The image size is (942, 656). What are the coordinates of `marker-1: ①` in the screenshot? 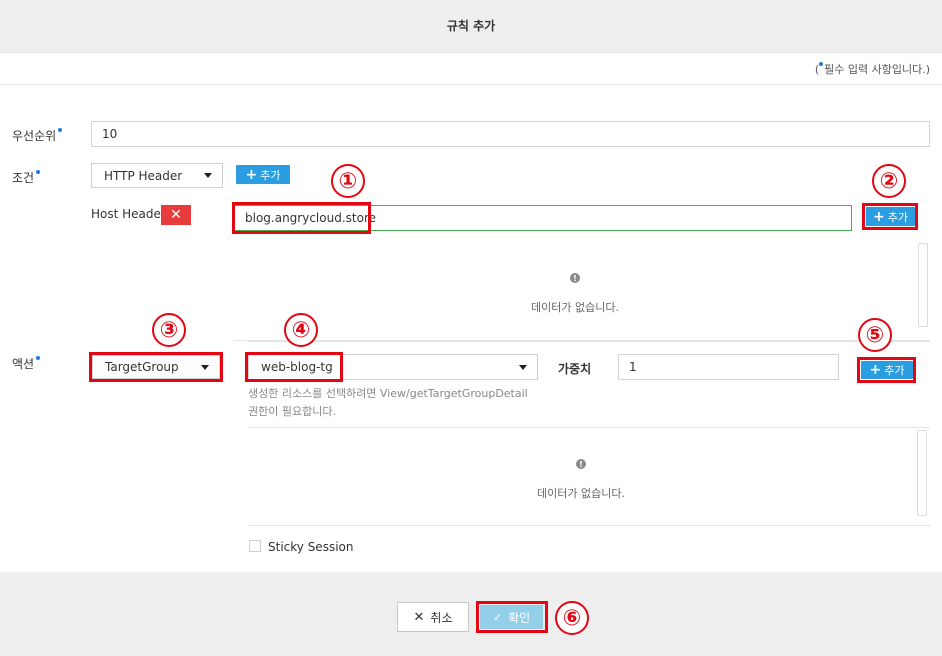 It's located at (348, 181).